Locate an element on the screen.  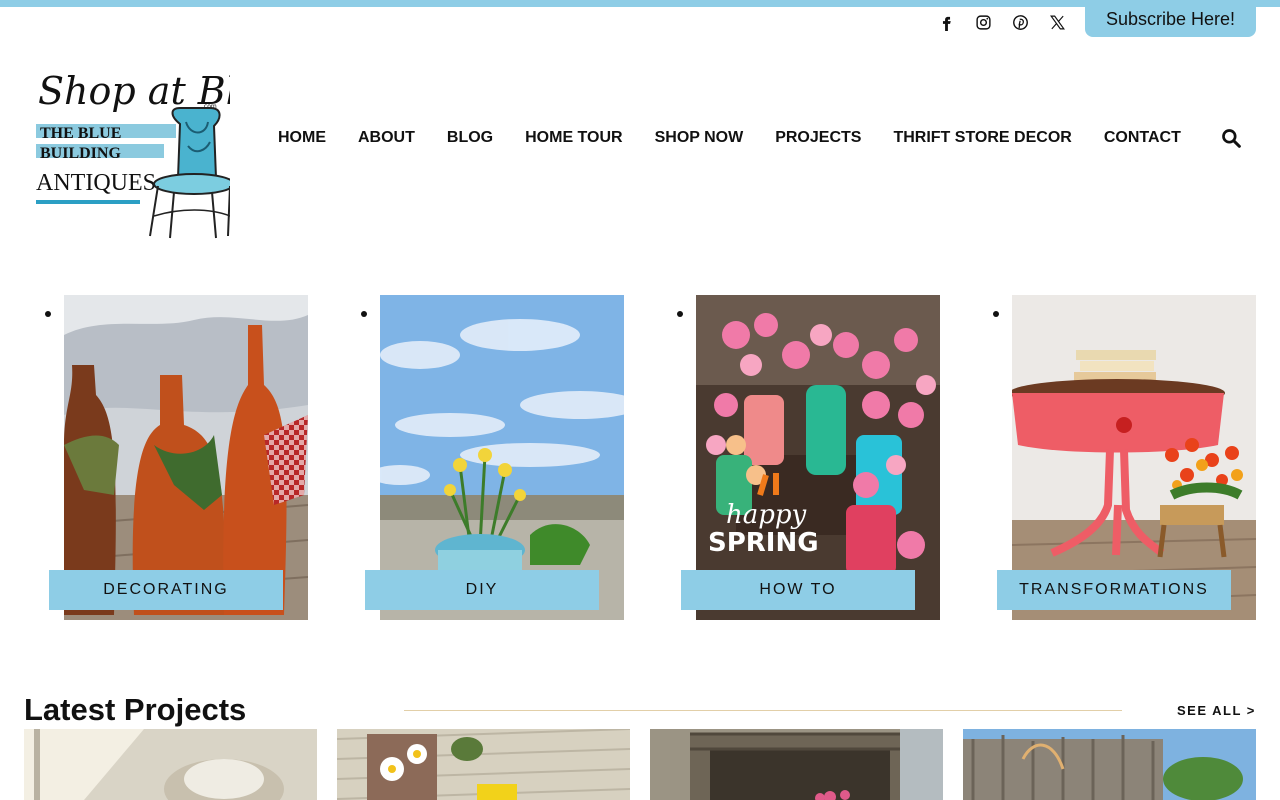
svg-text: SPRING is located at coordinates (763, 543).